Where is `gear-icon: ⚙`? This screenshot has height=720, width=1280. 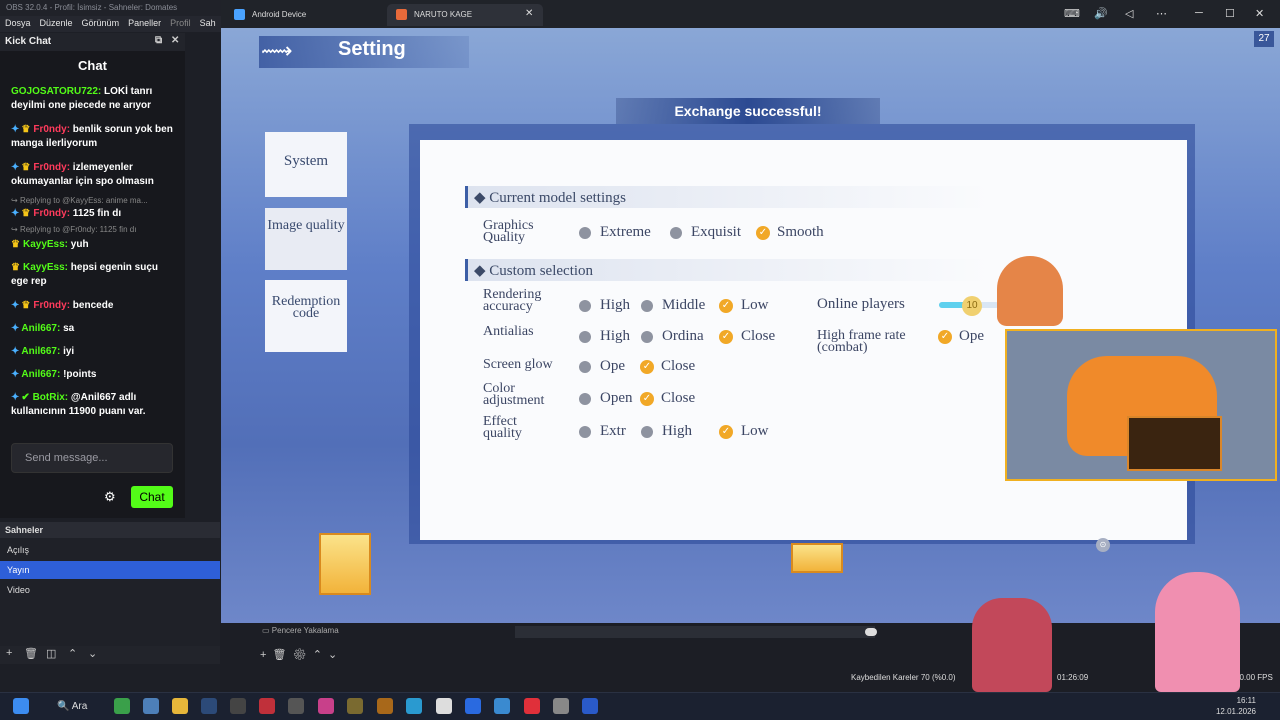
gear-icon: ⚙ is located at coordinates (110, 497).